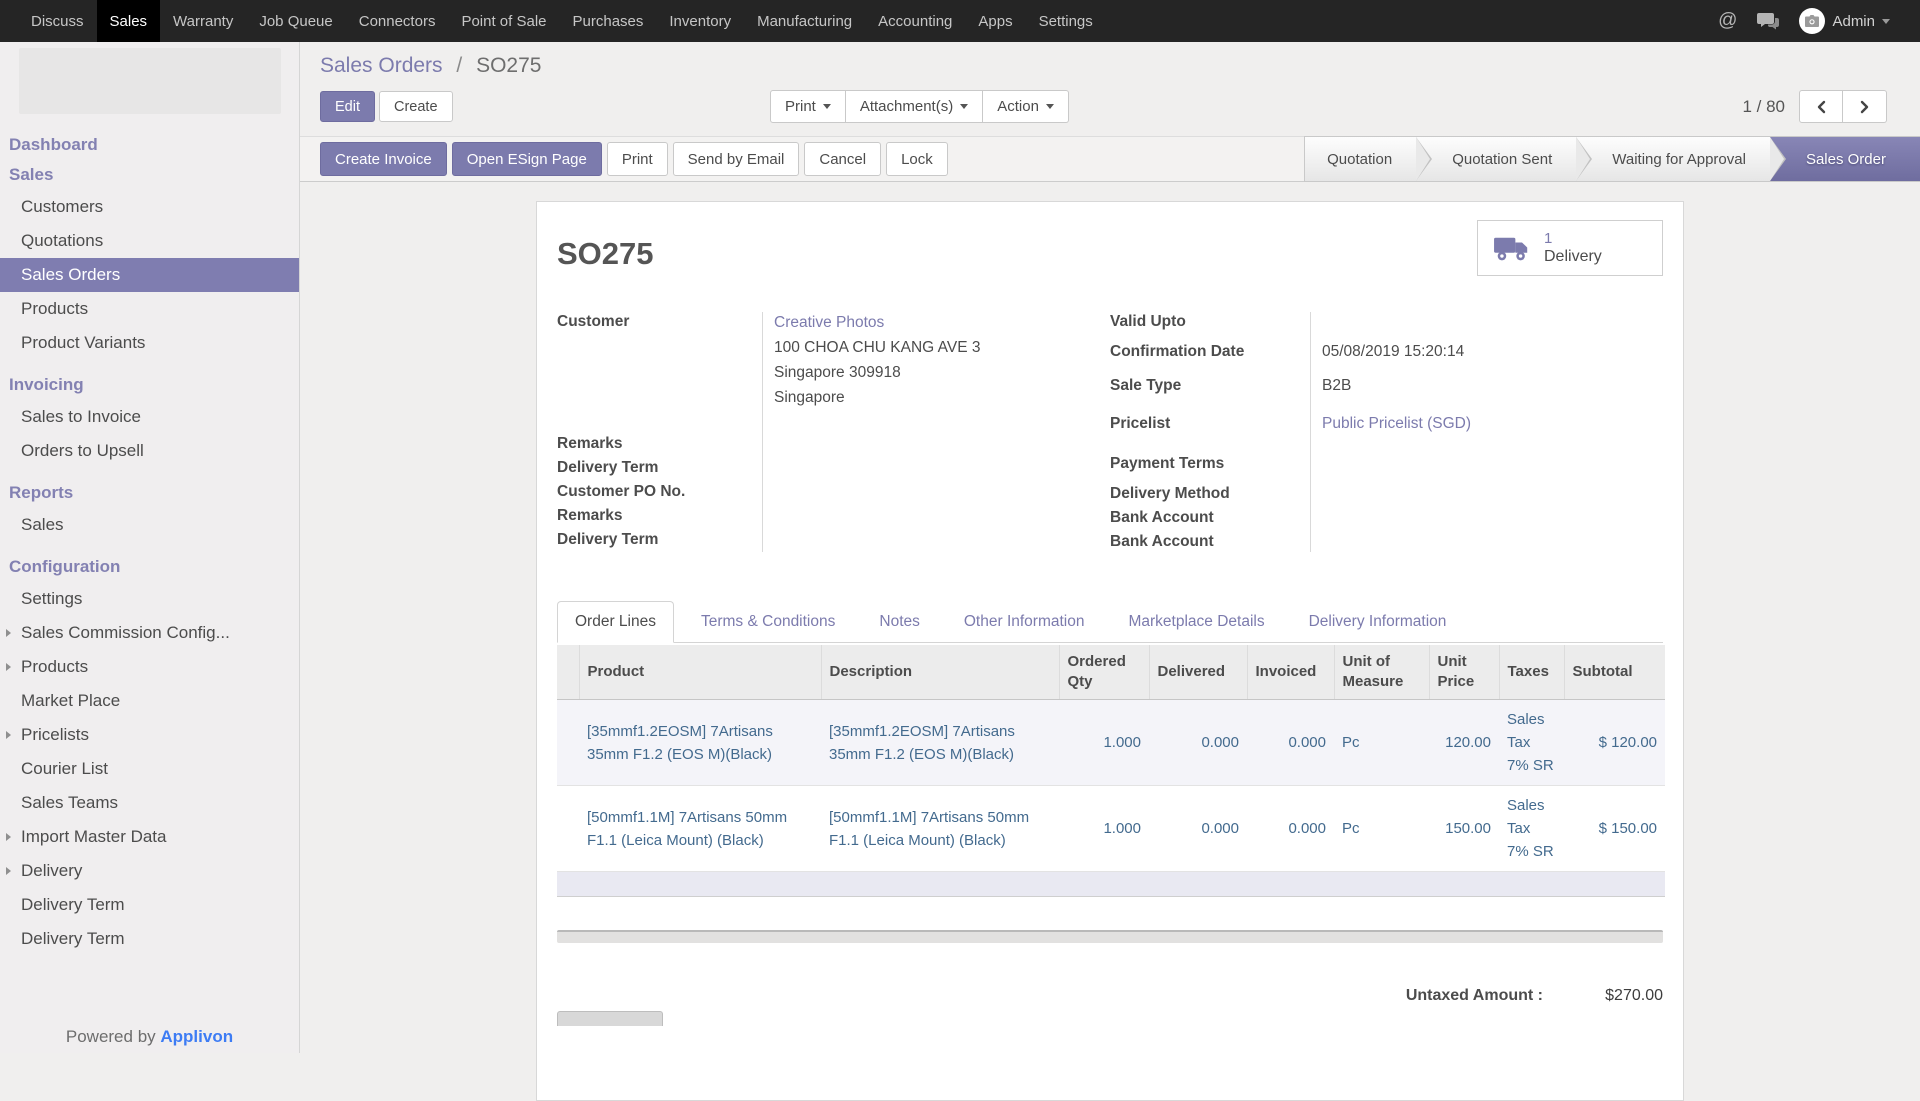 The image size is (1920, 1101). What do you see at coordinates (1110, 936) in the screenshot?
I see `horizontal-scrollbar` at bounding box center [1110, 936].